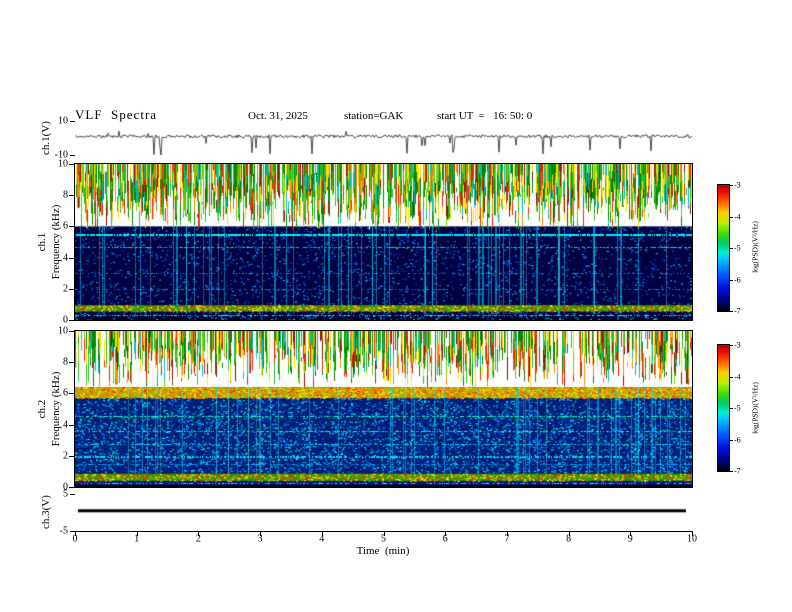 This screenshot has height=612, width=792. What do you see at coordinates (737, 279) in the screenshot?
I see `colorbar1-tick-label: -6` at bounding box center [737, 279].